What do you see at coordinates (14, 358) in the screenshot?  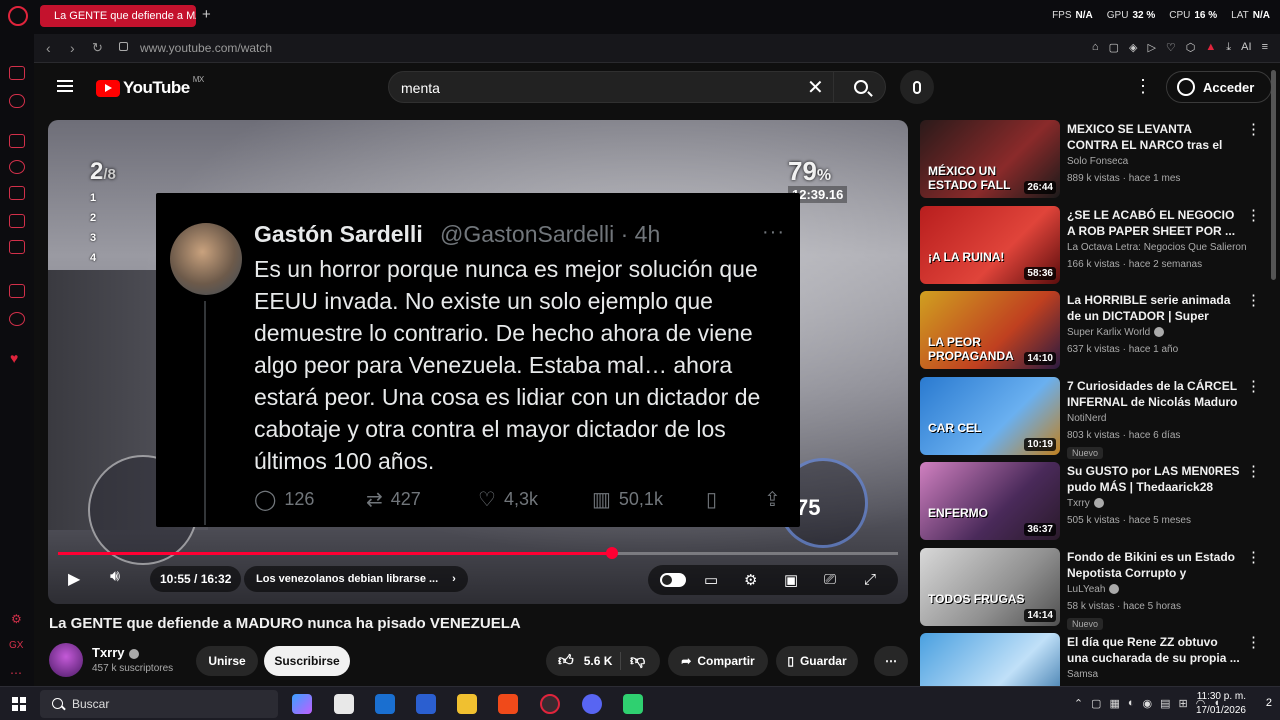 I see `favorites-heart-icon: ♥` at bounding box center [14, 358].